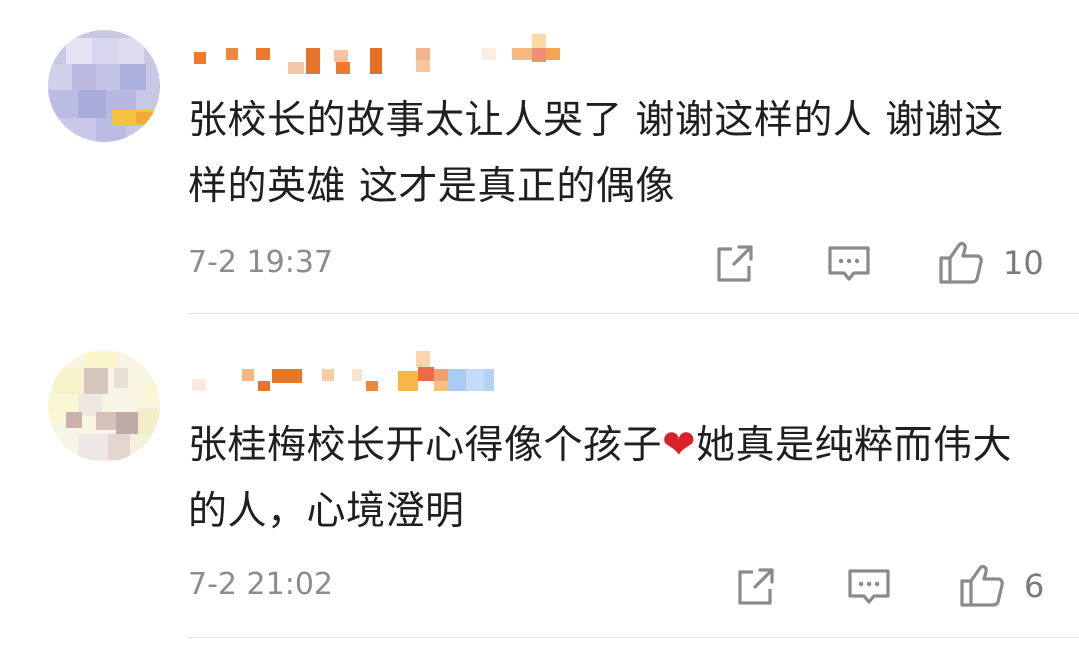 This screenshot has width=1079, height=648. What do you see at coordinates (1023, 263) in the screenshot?
I see `like-count: 10` at bounding box center [1023, 263].